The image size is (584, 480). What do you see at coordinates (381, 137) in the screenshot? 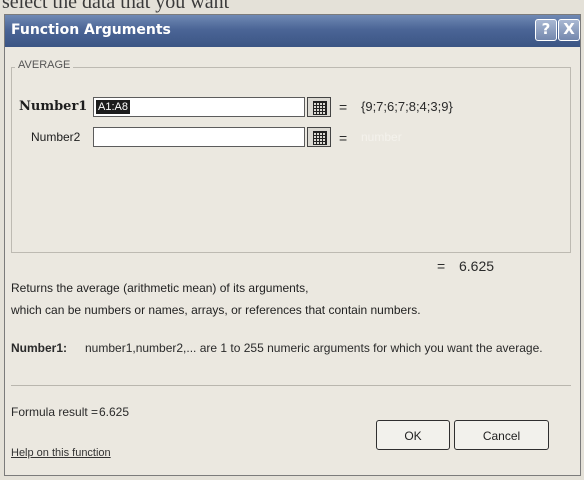
I see `number2-evaluated-value: number` at bounding box center [381, 137].